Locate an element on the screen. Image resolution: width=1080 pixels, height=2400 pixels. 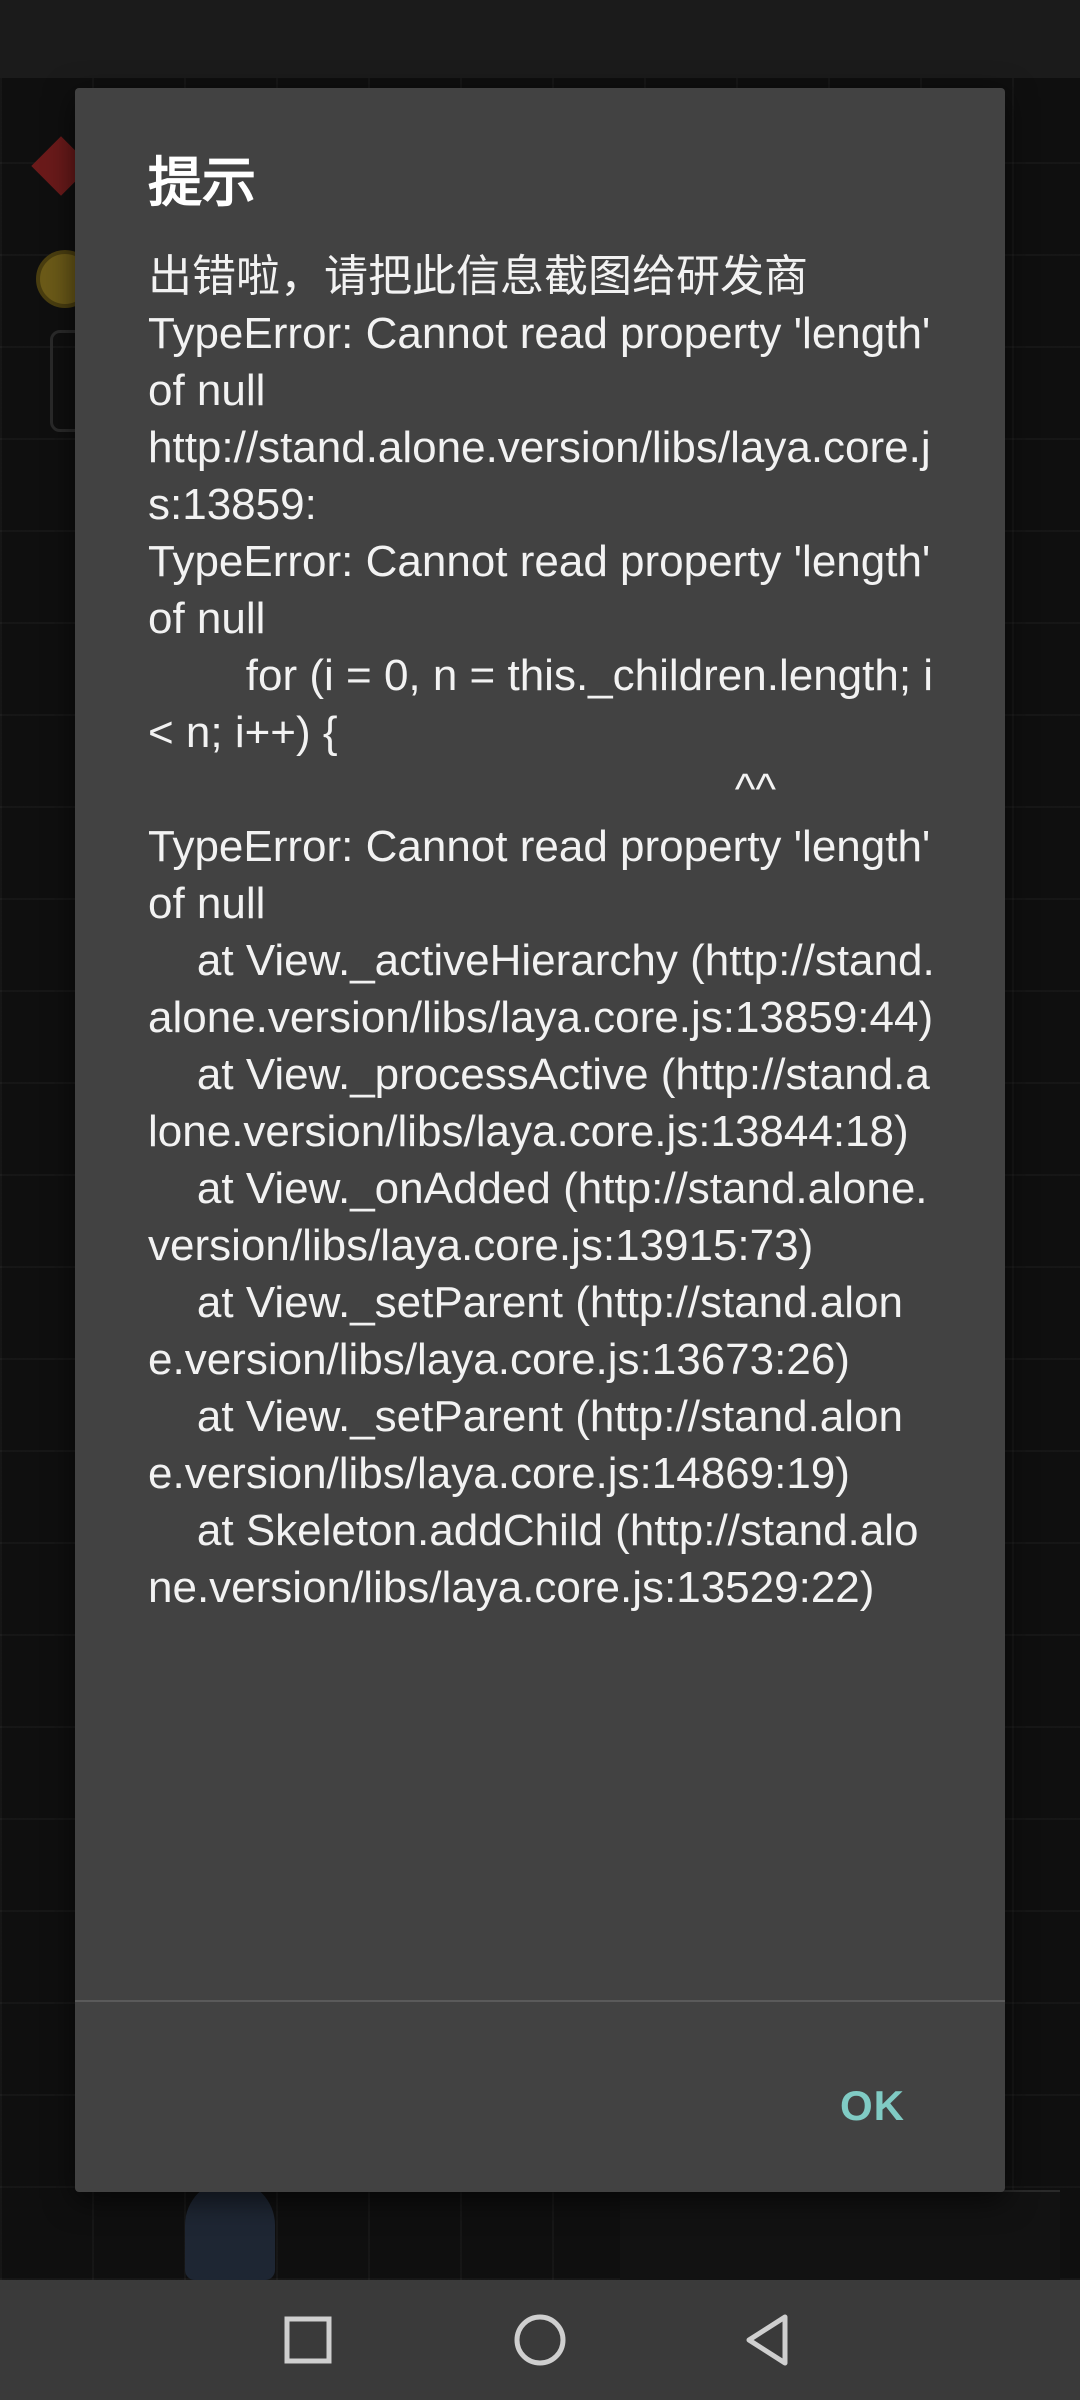
game-background-character is located at coordinates (230, 2230).